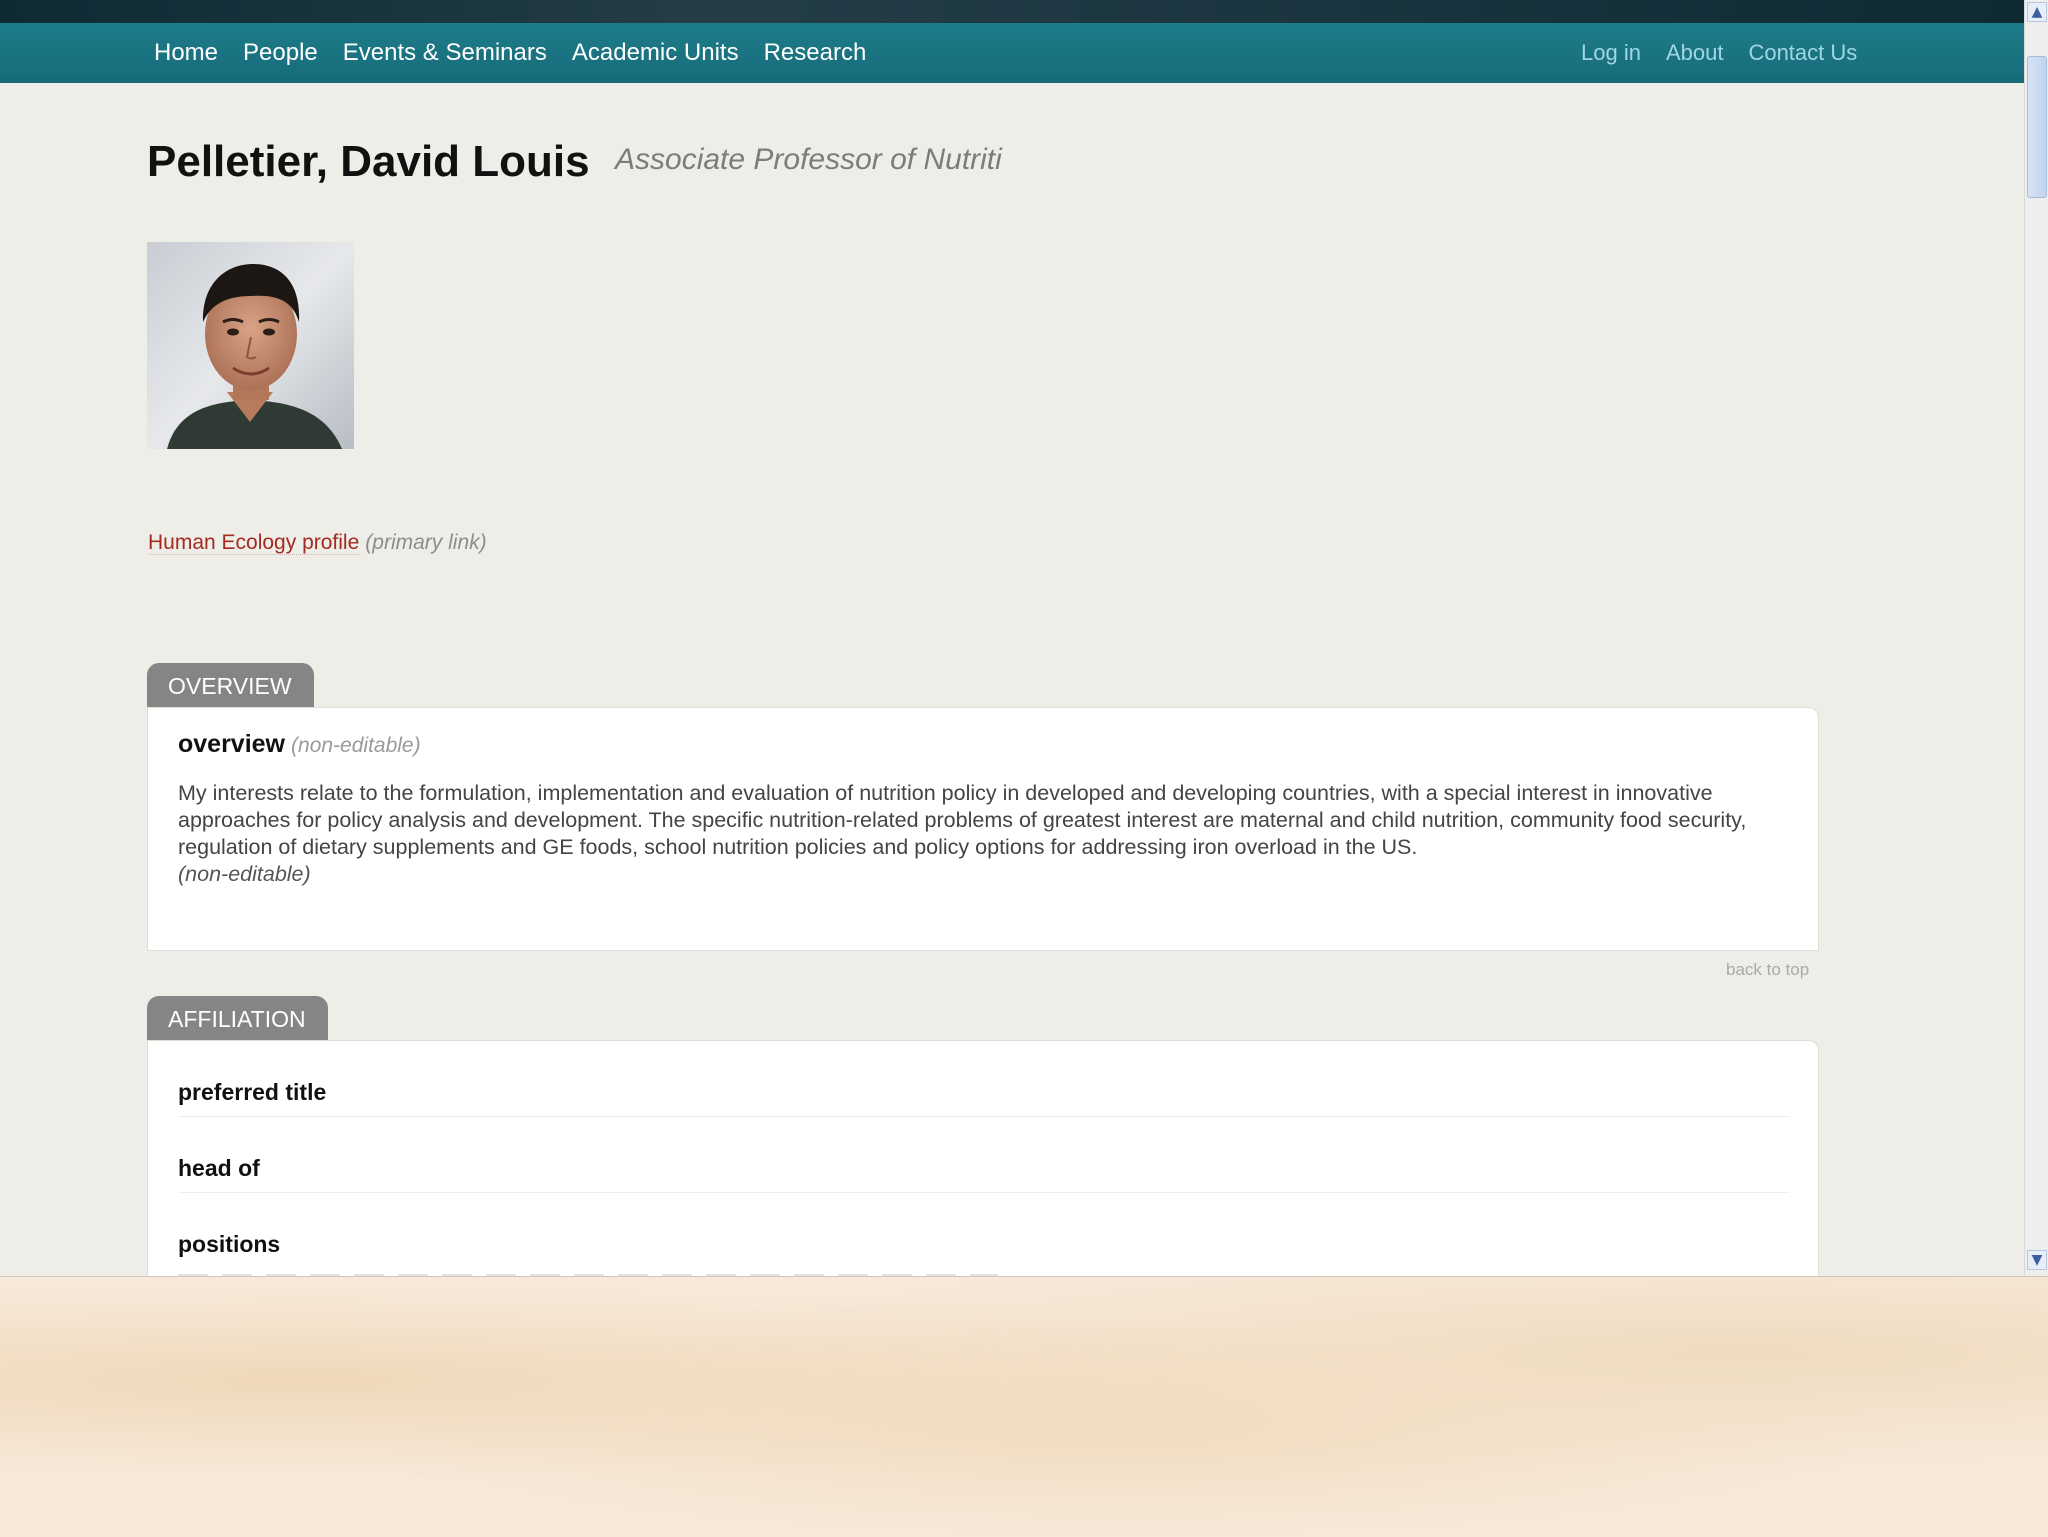  What do you see at coordinates (2037, 1260) in the screenshot?
I see `chevron-down-icon: ▼` at bounding box center [2037, 1260].